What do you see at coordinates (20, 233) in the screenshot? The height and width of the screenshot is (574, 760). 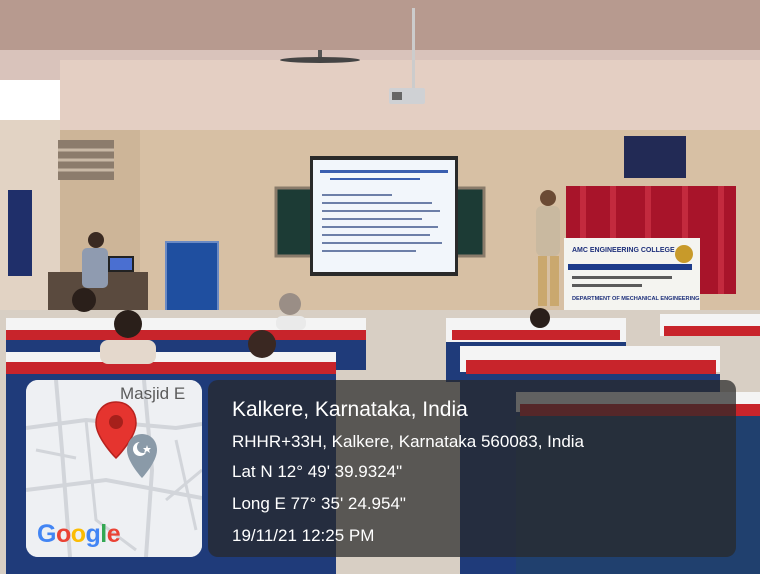 I see `wall-poster` at bounding box center [20, 233].